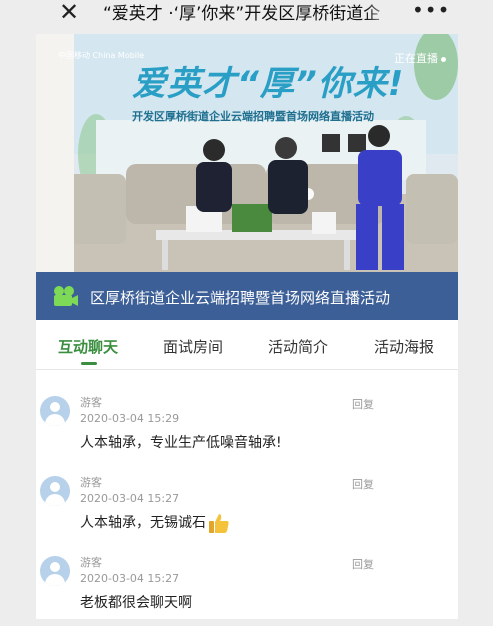  Describe the element at coordinates (219, 523) in the screenshot. I see `thumbs-up-icon` at that location.